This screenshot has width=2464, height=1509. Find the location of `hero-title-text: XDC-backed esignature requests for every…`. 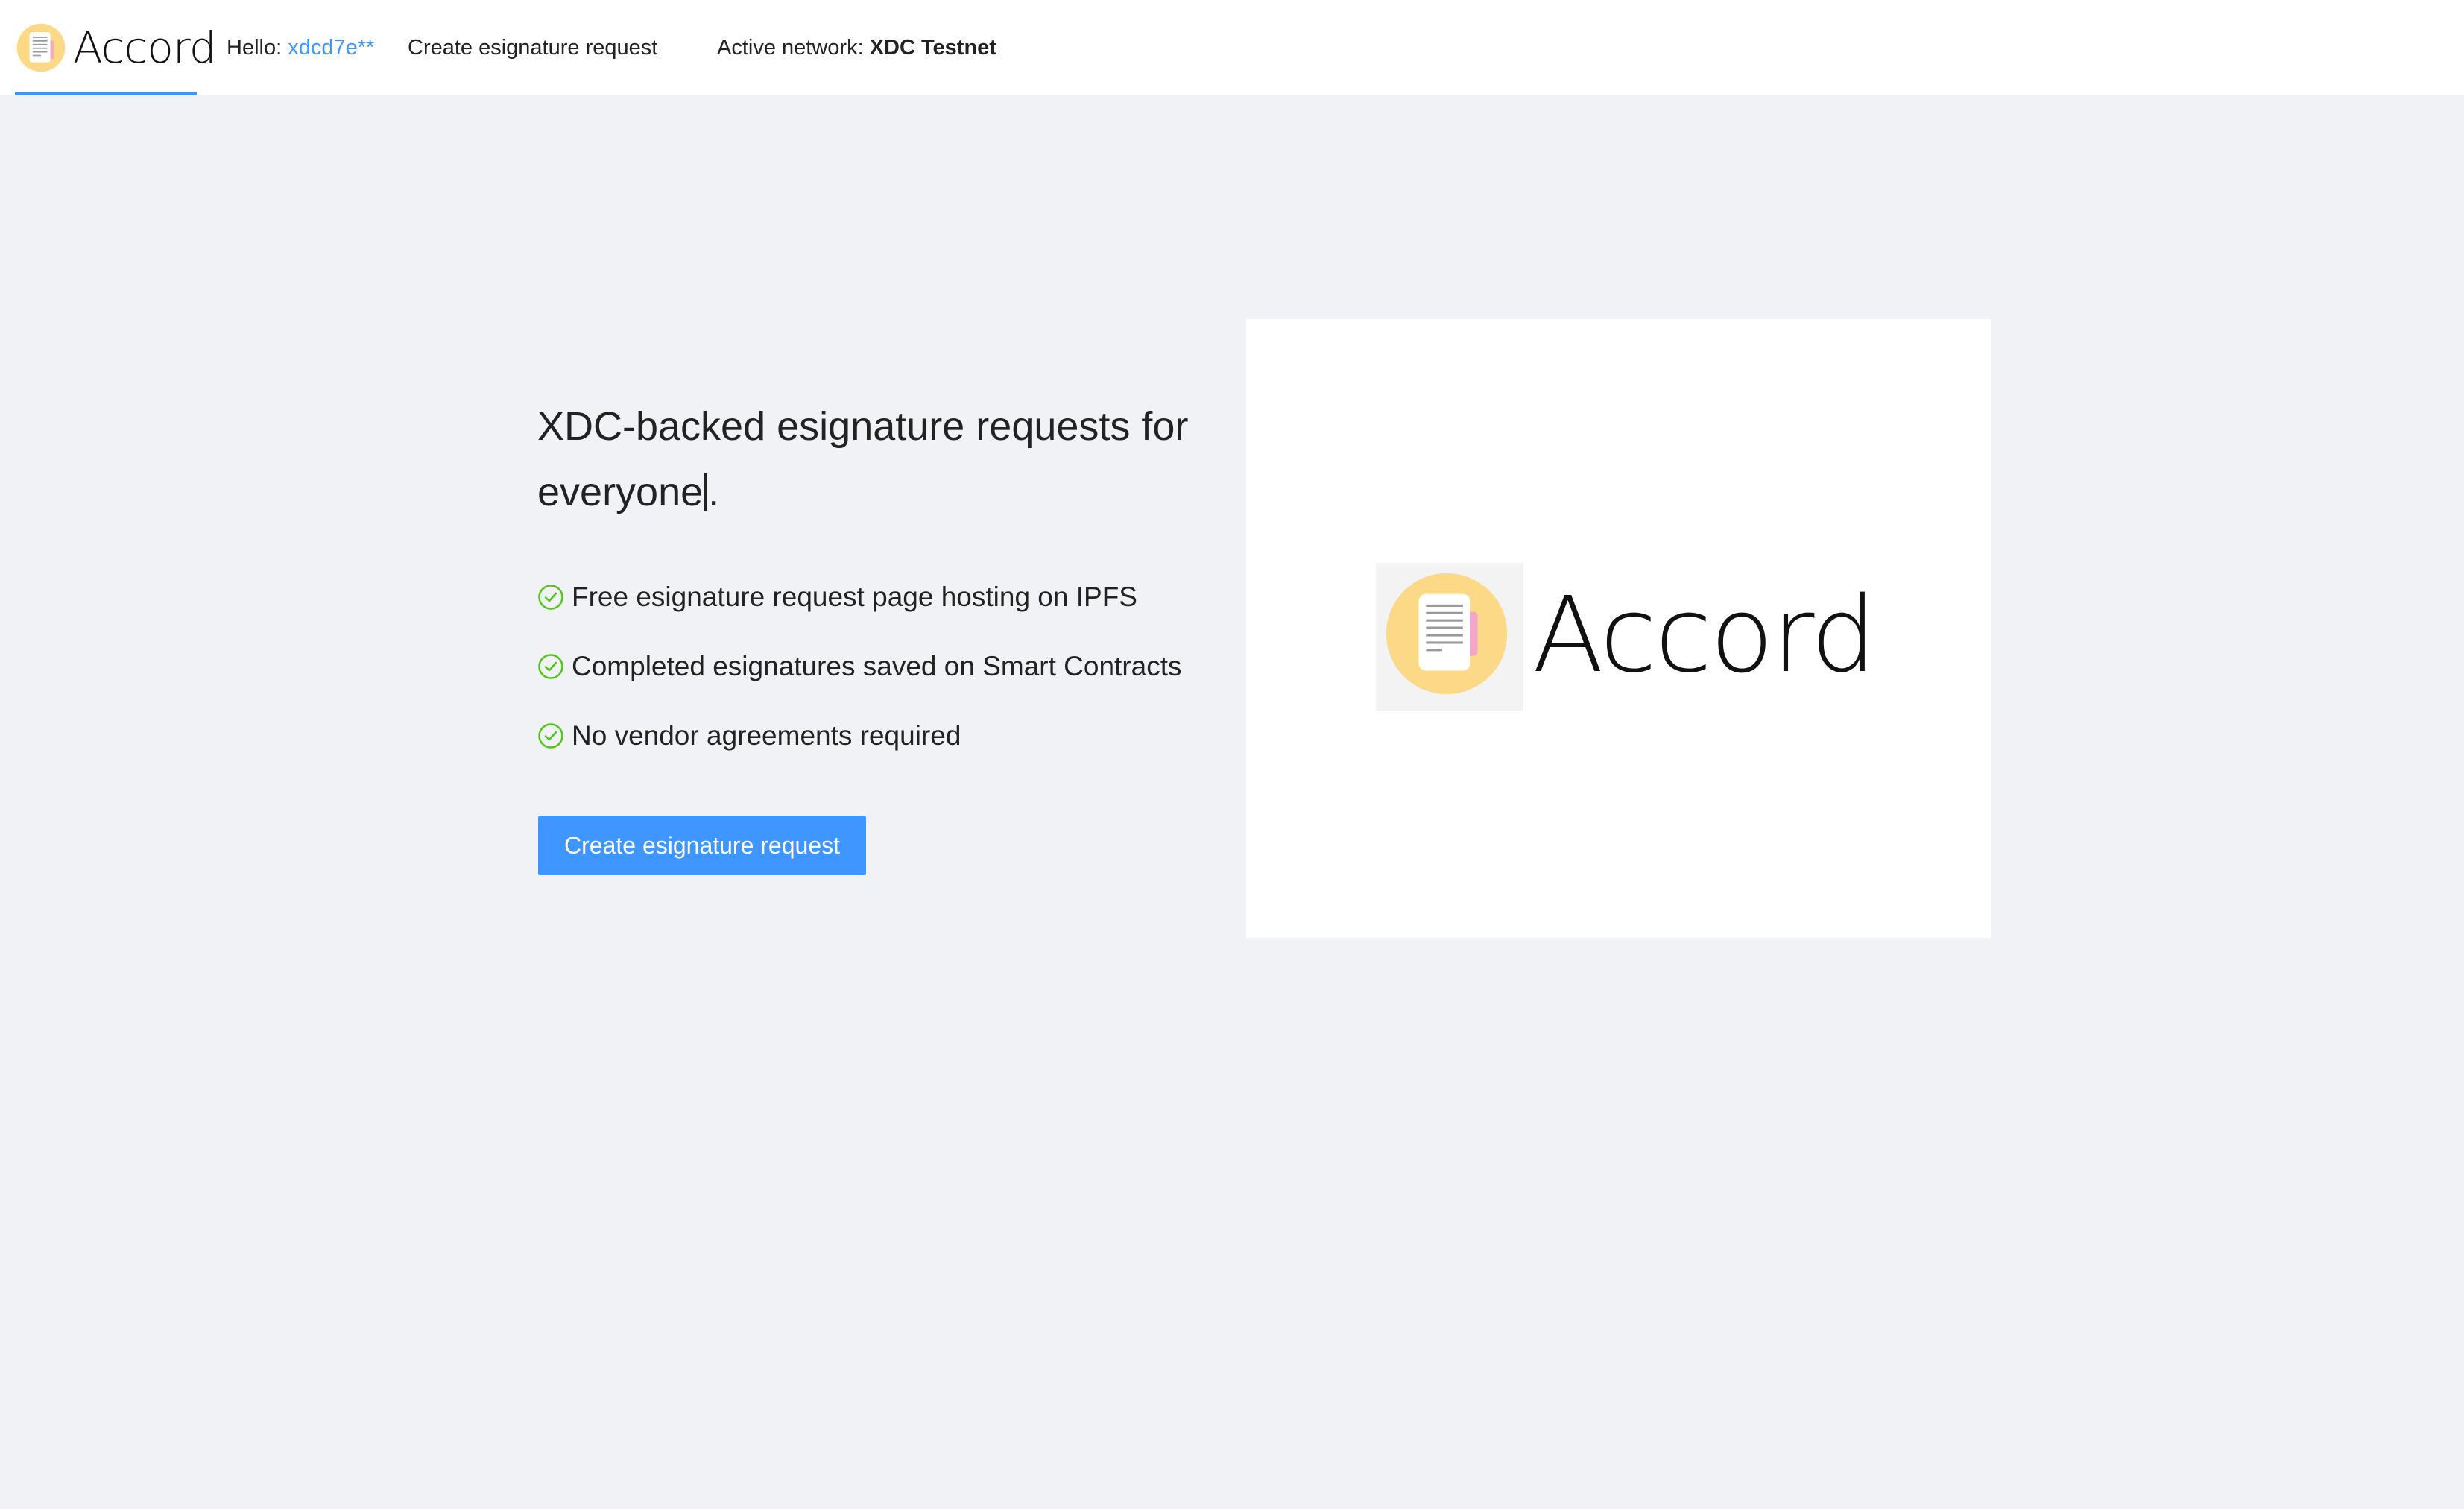

hero-title-text: XDC-backed esignature requests for every… is located at coordinates (863, 459).